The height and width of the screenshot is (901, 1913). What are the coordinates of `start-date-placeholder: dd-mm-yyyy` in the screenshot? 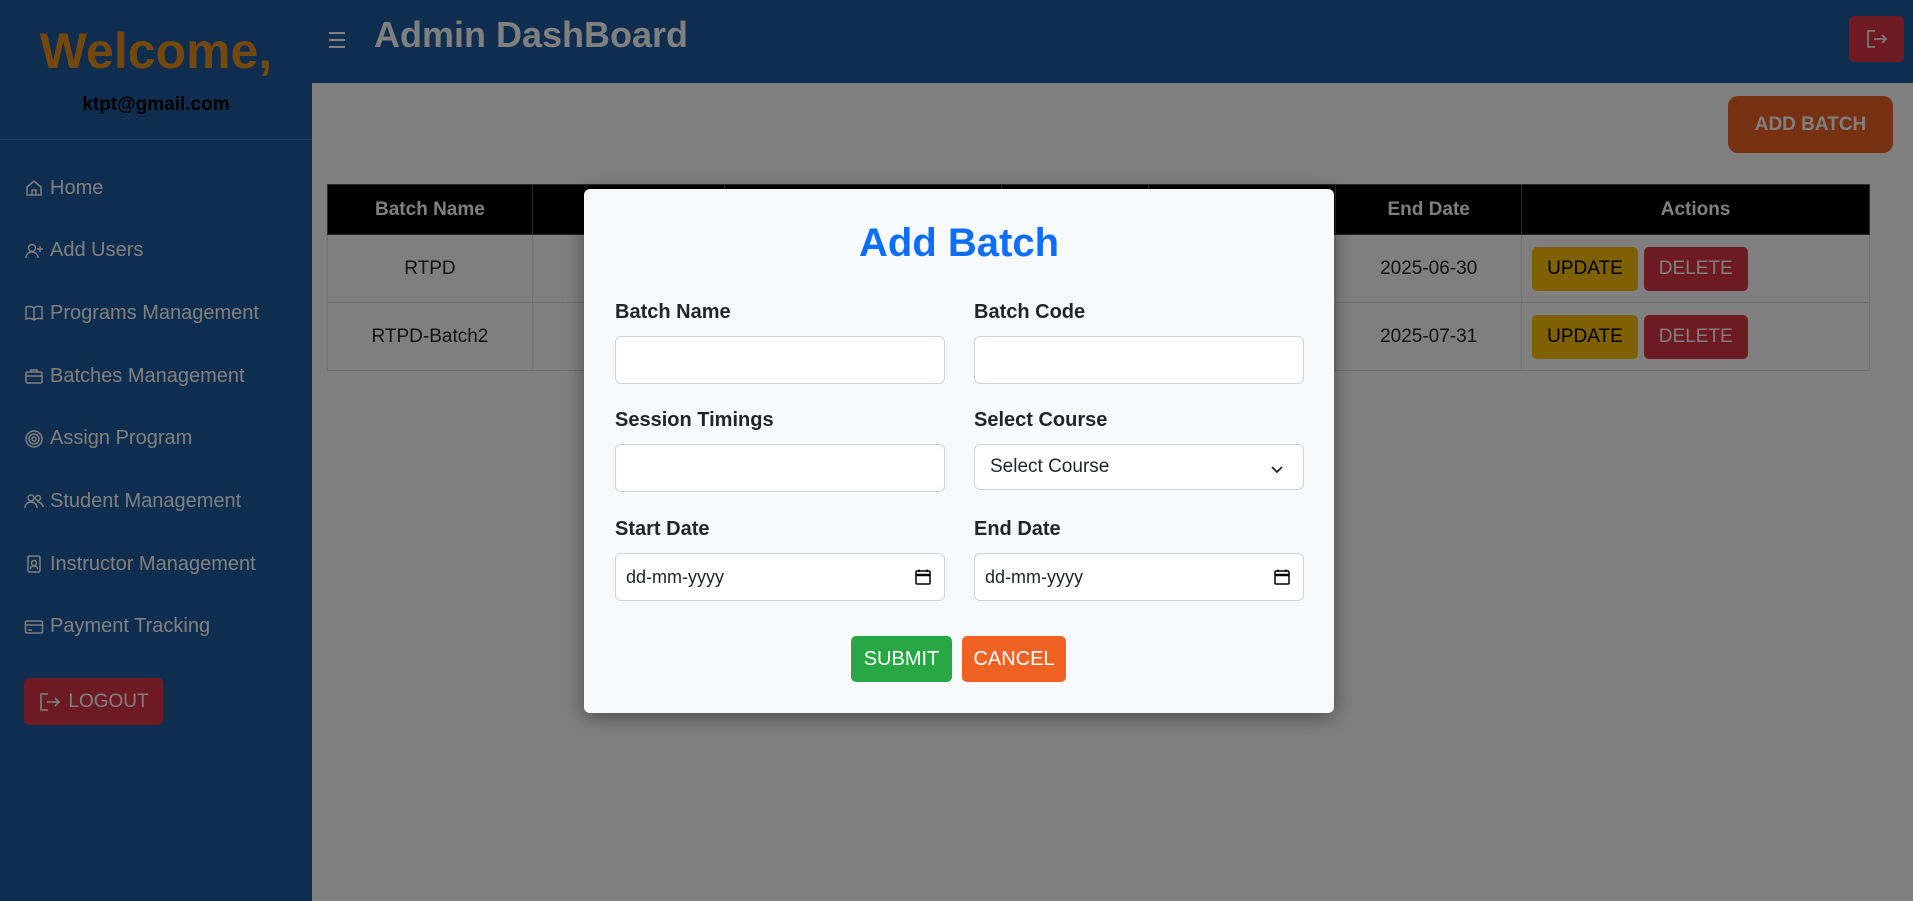 It's located at (675, 576).